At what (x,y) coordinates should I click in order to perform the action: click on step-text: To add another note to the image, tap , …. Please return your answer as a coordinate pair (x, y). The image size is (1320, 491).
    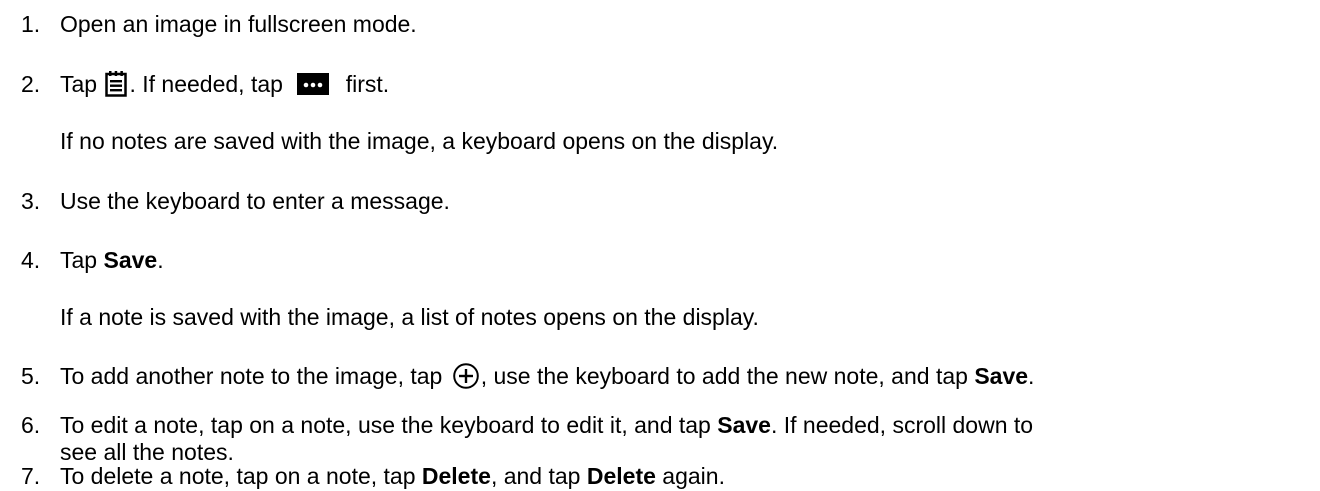
    Looking at the image, I should click on (547, 376).